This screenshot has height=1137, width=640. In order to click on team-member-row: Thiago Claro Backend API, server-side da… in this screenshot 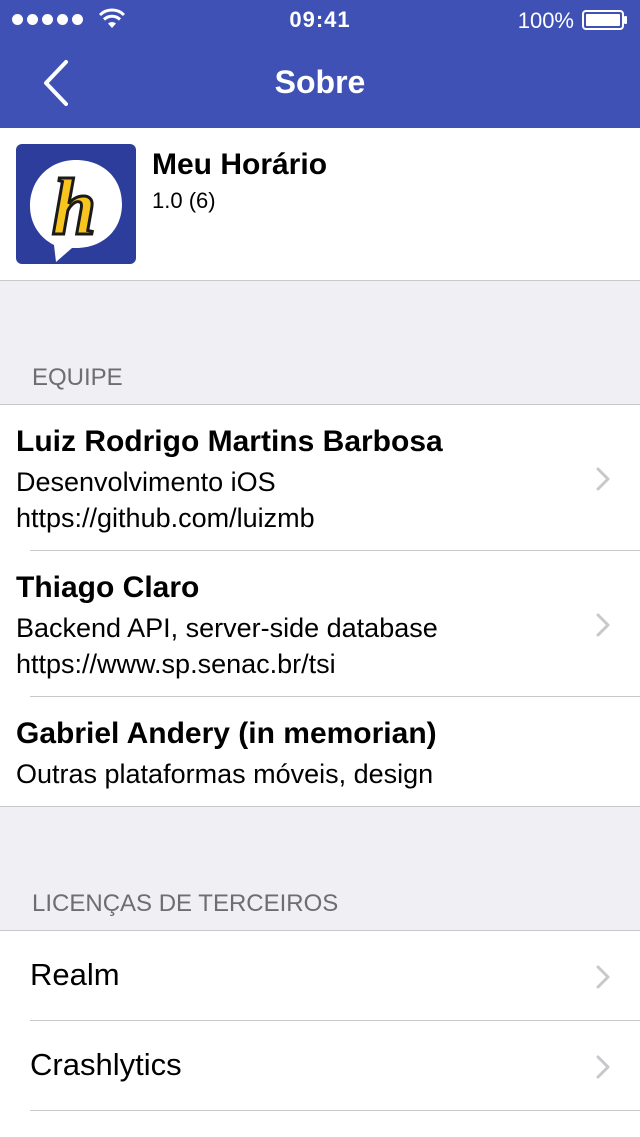, I will do `click(320, 624)`.